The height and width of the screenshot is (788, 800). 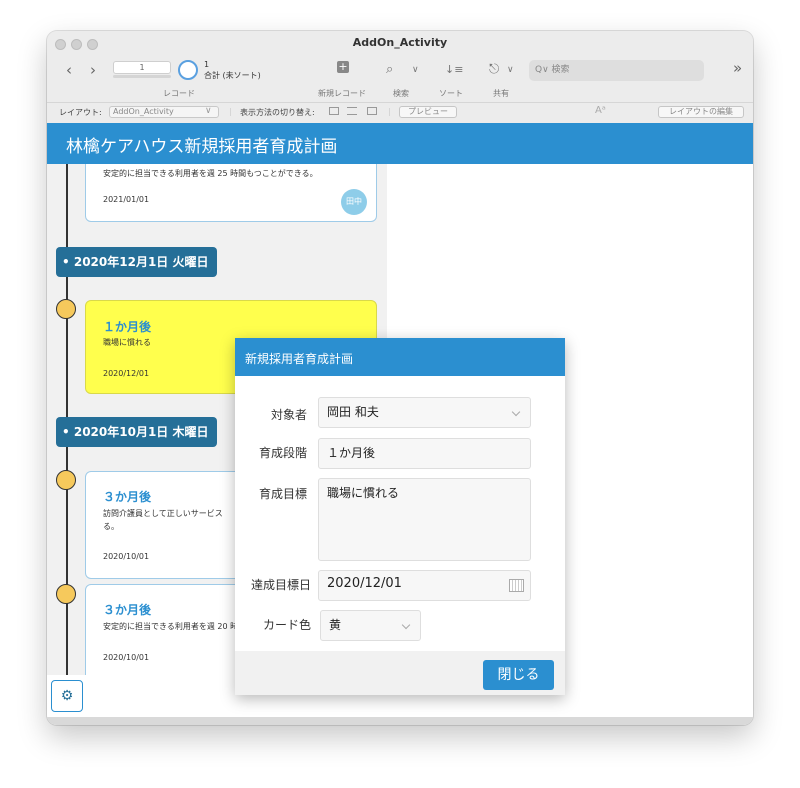 I want to click on dialog-title: 新規採用者育成計画, so click(x=299, y=359).